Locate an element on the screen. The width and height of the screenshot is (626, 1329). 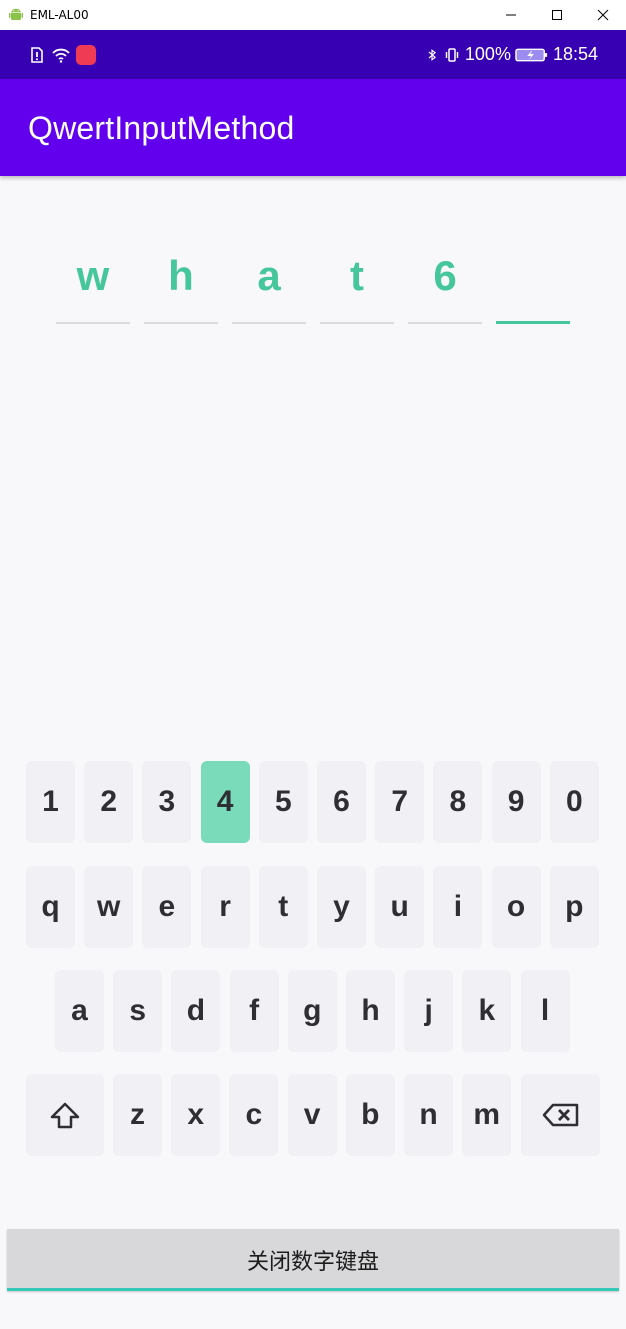
key-label: s is located at coordinates (138, 1010).